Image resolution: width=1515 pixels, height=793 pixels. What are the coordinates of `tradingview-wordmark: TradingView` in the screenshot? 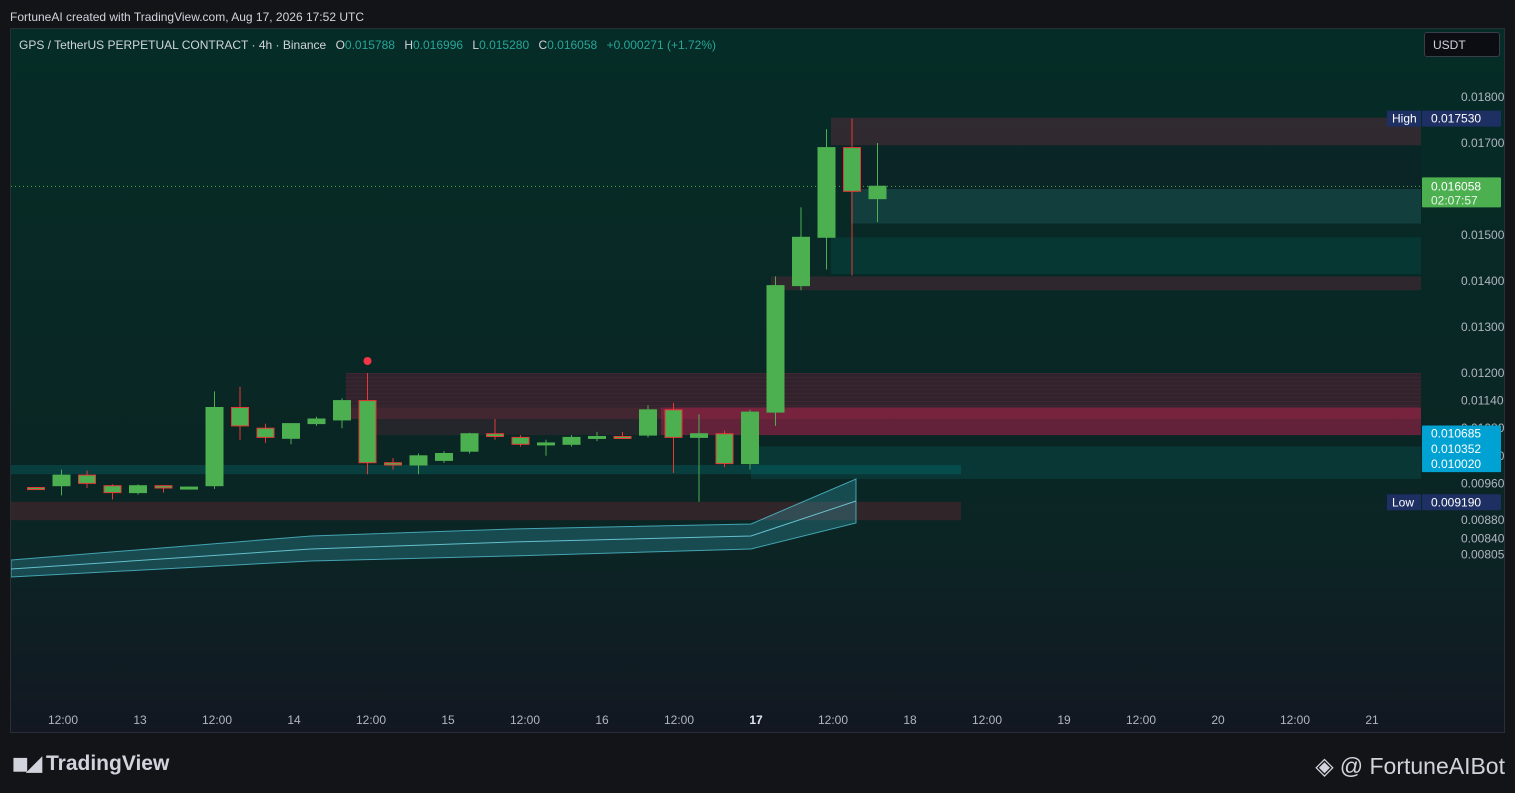 It's located at (107, 763).